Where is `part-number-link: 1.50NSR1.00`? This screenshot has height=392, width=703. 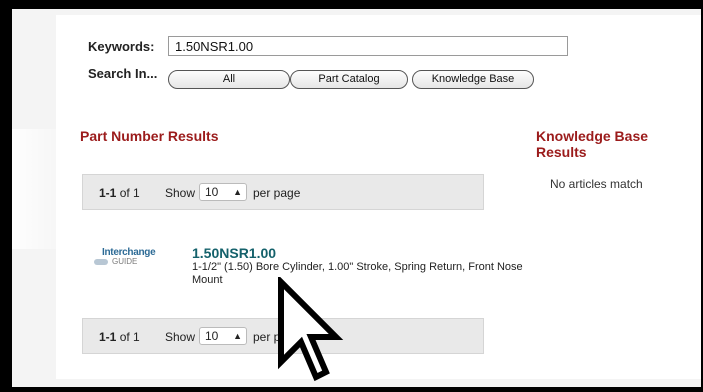 part-number-link: 1.50NSR1.00 is located at coordinates (234, 253).